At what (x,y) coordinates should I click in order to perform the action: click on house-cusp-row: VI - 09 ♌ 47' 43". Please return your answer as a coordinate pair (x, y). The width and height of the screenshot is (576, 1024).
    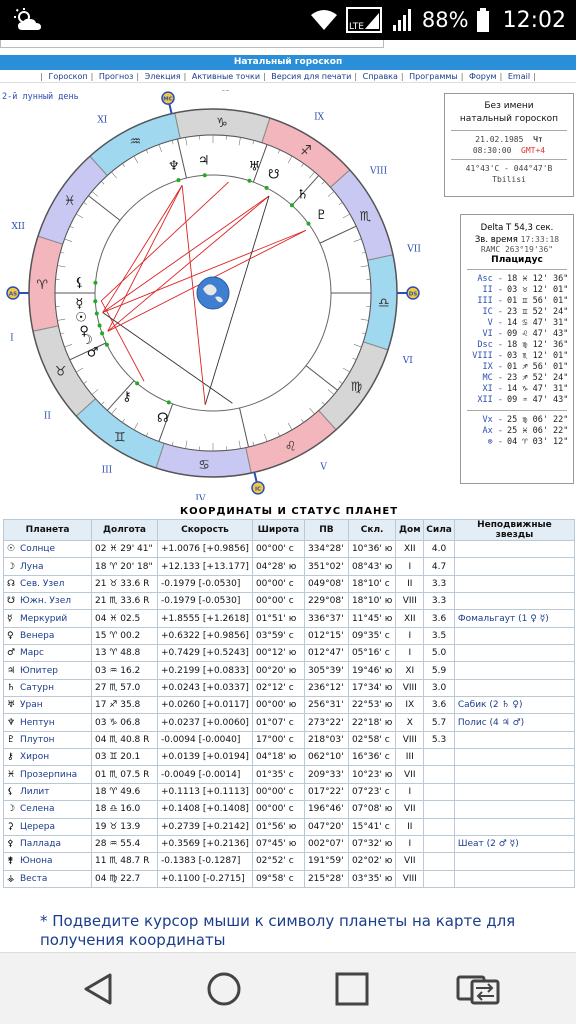
    Looking at the image, I should click on (517, 334).